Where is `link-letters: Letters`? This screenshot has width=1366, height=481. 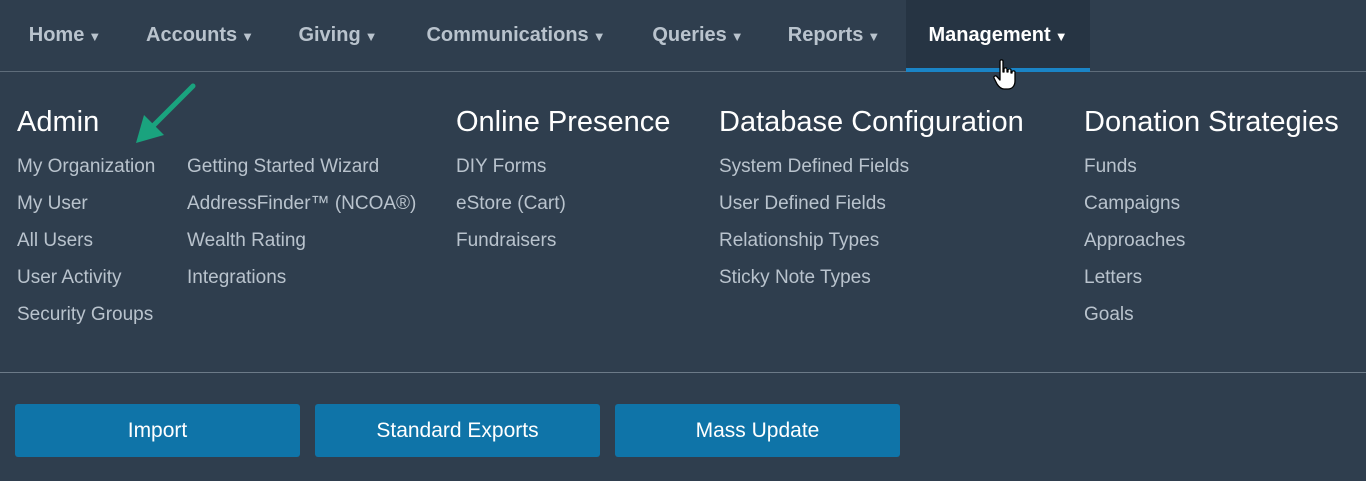
link-letters: Letters is located at coordinates (1113, 278).